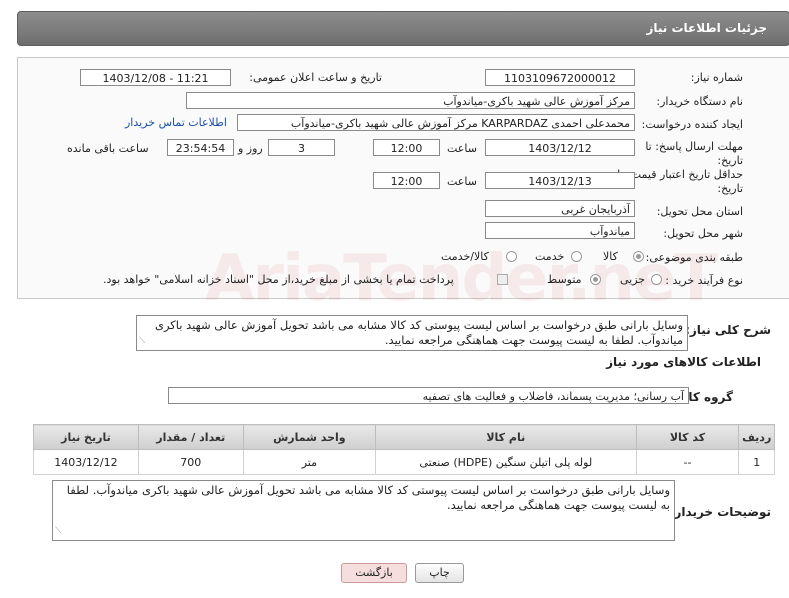 The width and height of the screenshot is (789, 598). Describe the element at coordinates (462, 181) in the screenshot. I see `validity-time-label: ساعت` at that location.